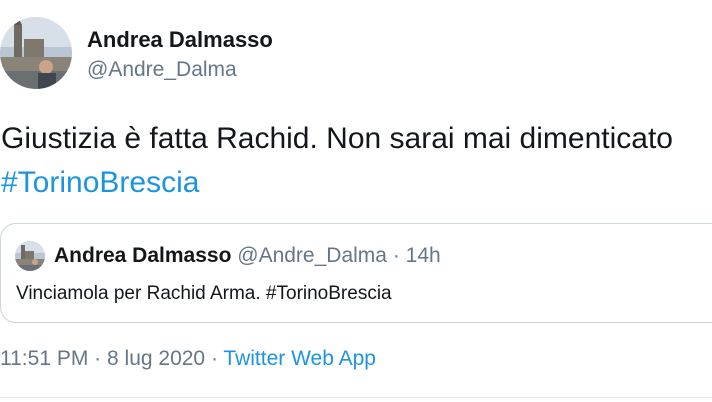 The width and height of the screenshot is (712, 402). I want to click on tweet-hashtag-link: #TorinoBrescia, so click(337, 183).